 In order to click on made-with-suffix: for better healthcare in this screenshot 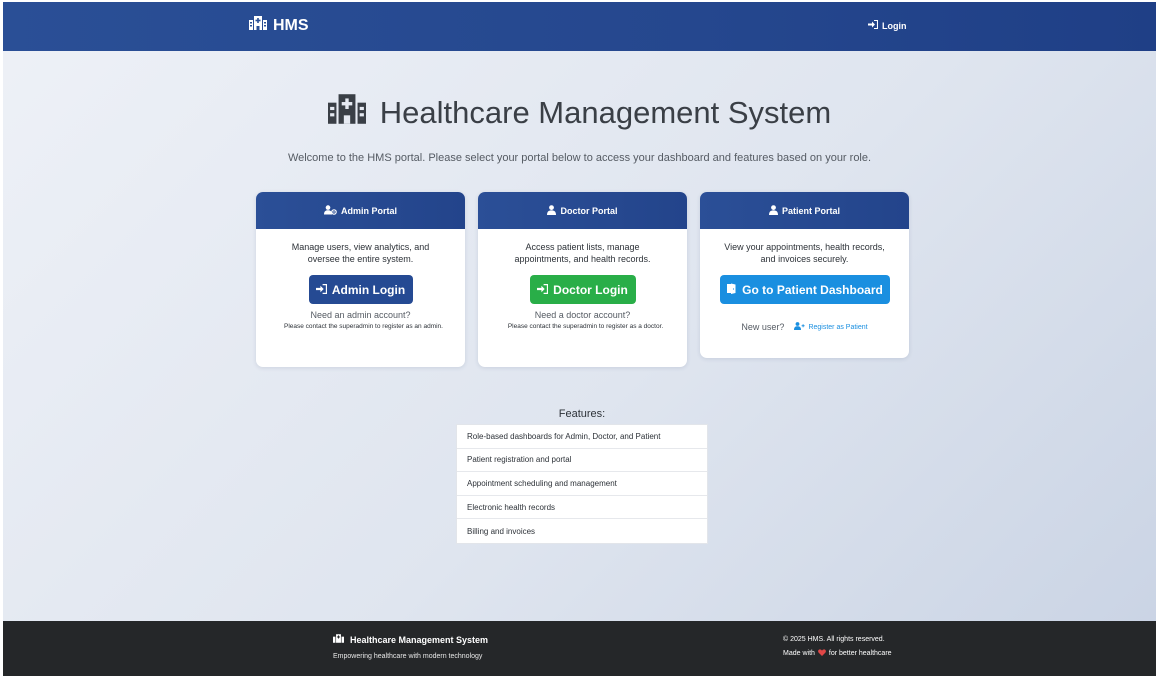, I will do `click(860, 653)`.